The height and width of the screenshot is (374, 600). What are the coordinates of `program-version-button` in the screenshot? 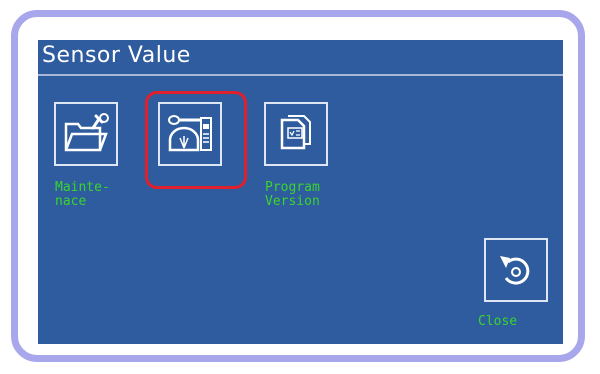 It's located at (296, 134).